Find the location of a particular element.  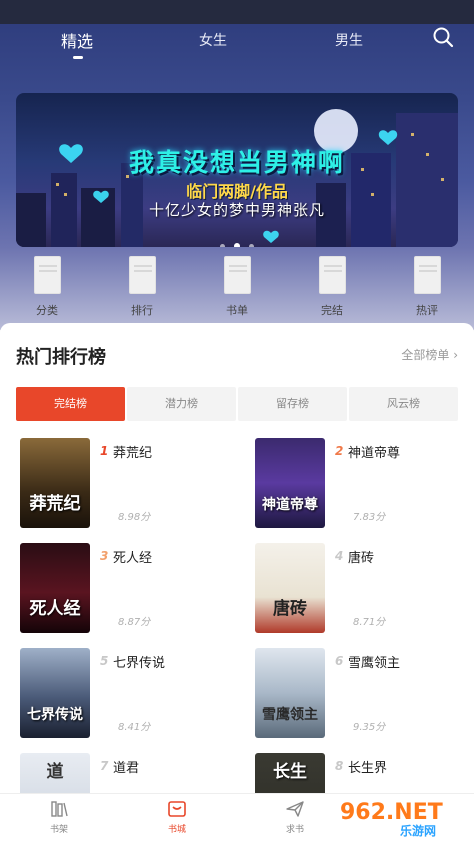

completed-icon is located at coordinates (332, 275).